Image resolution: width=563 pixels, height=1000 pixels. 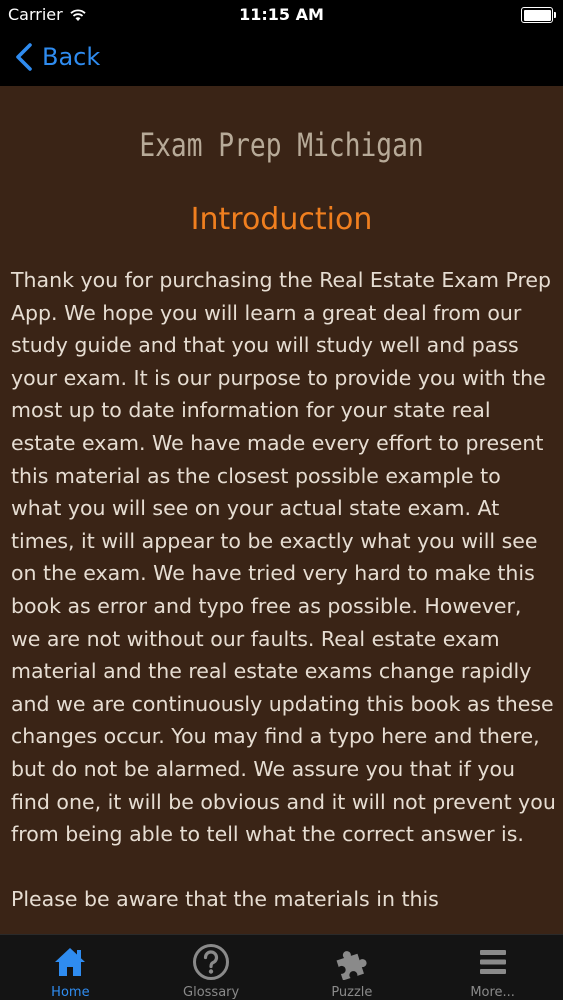 I want to click on tab-glossary: Glossary, so click(x=211, y=967).